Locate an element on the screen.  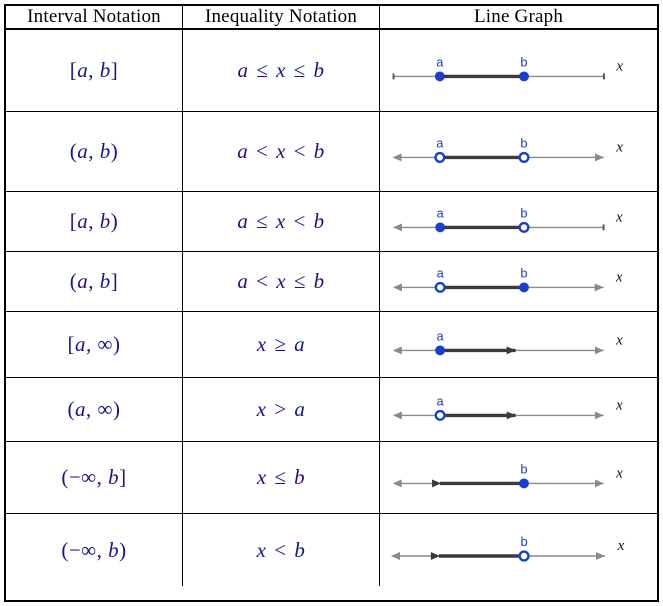
cell-inequality-notation: a < x ≤ b is located at coordinates (281, 281).